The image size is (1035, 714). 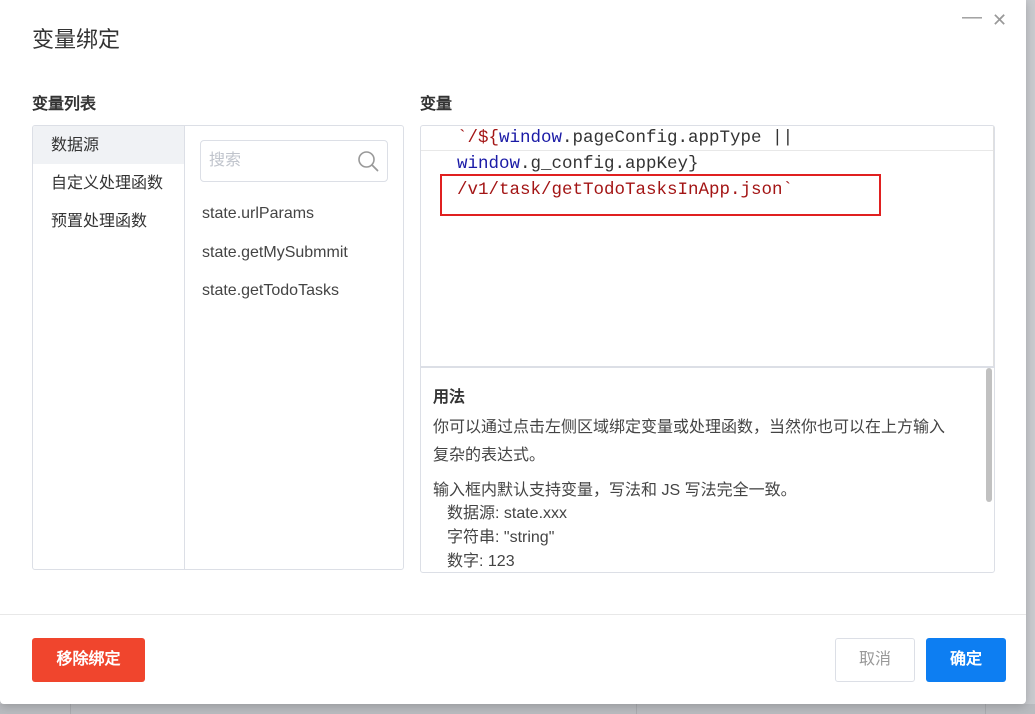 What do you see at coordinates (489, 455) in the screenshot?
I see `usage-text: 复杂的表达式。` at bounding box center [489, 455].